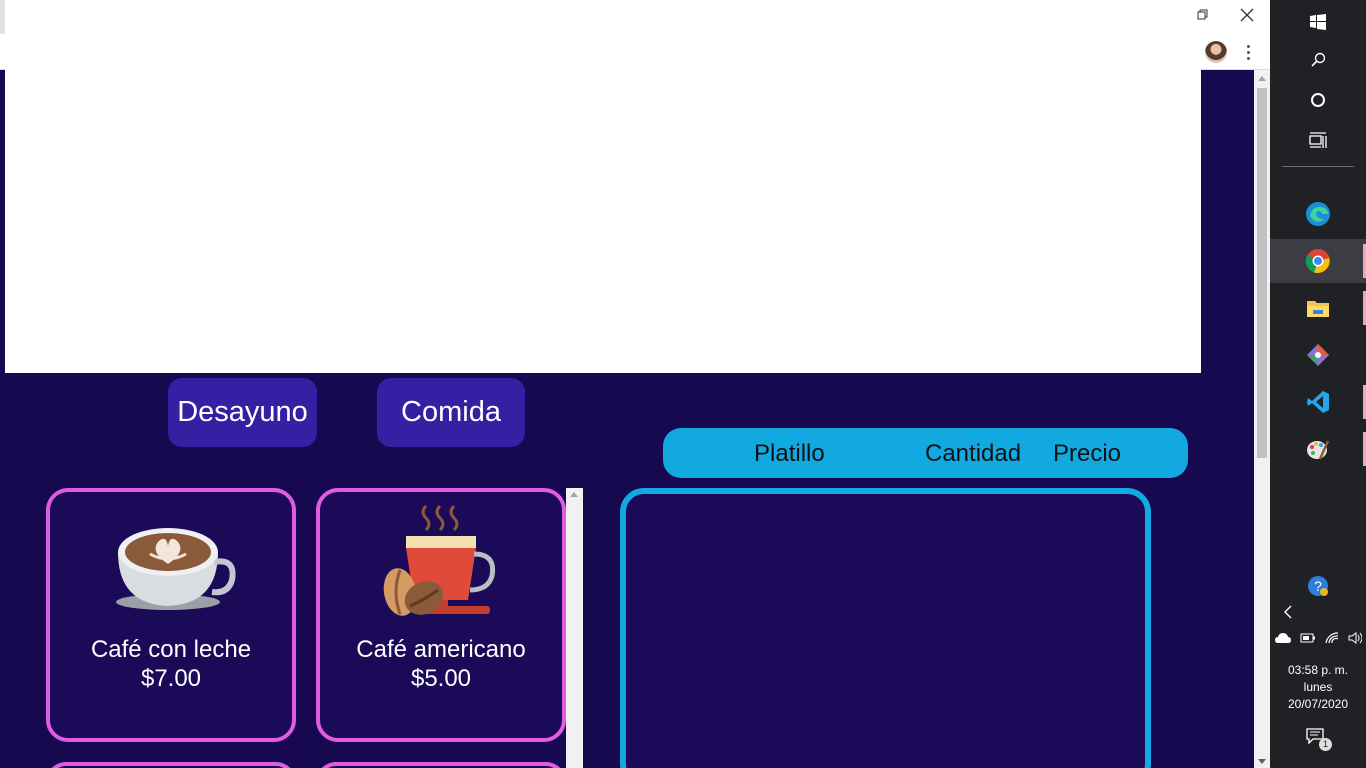  I want to click on search-button, so click(1318, 60).